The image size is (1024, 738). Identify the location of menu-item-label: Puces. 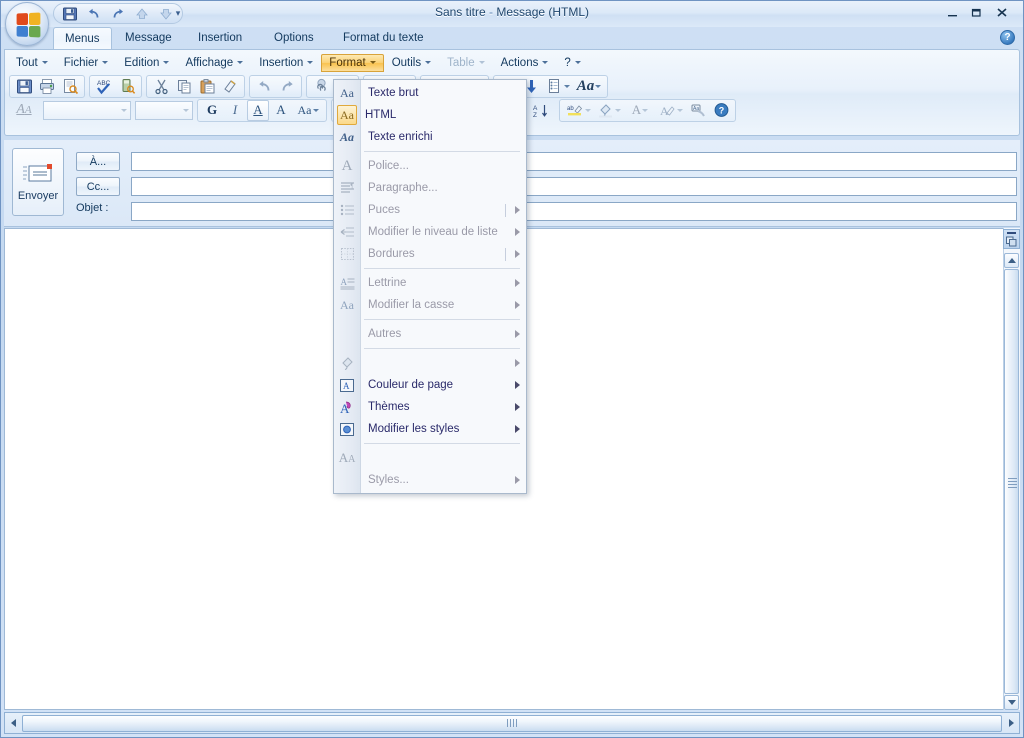
(384, 210).